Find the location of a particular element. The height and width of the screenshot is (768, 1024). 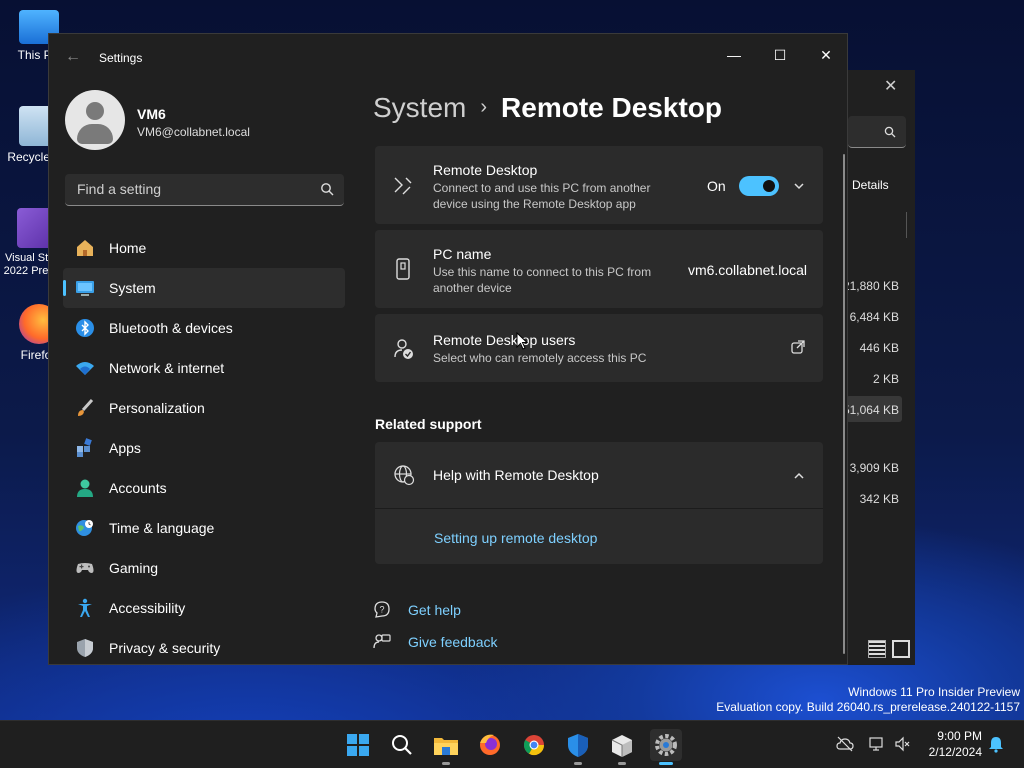

scrollbar is located at coordinates (844, 404).